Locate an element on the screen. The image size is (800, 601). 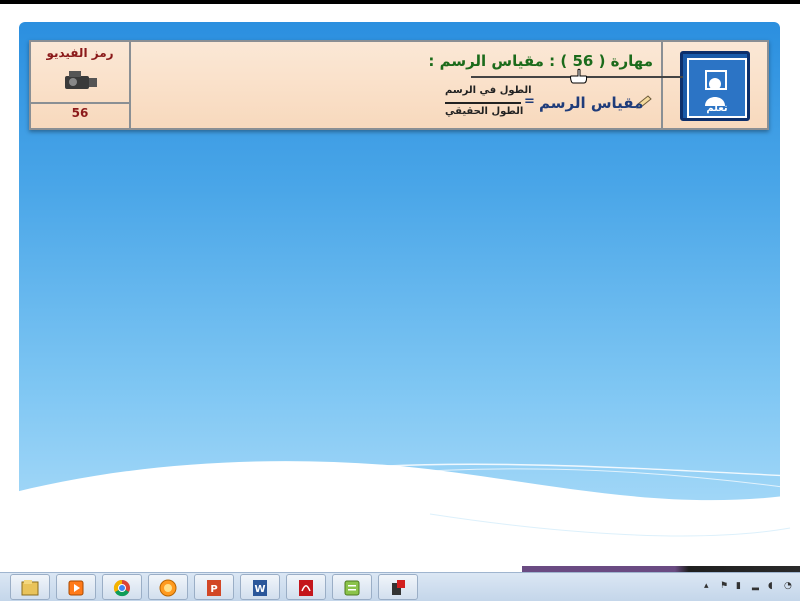
svg-text: P is located at coordinates (213, 589).